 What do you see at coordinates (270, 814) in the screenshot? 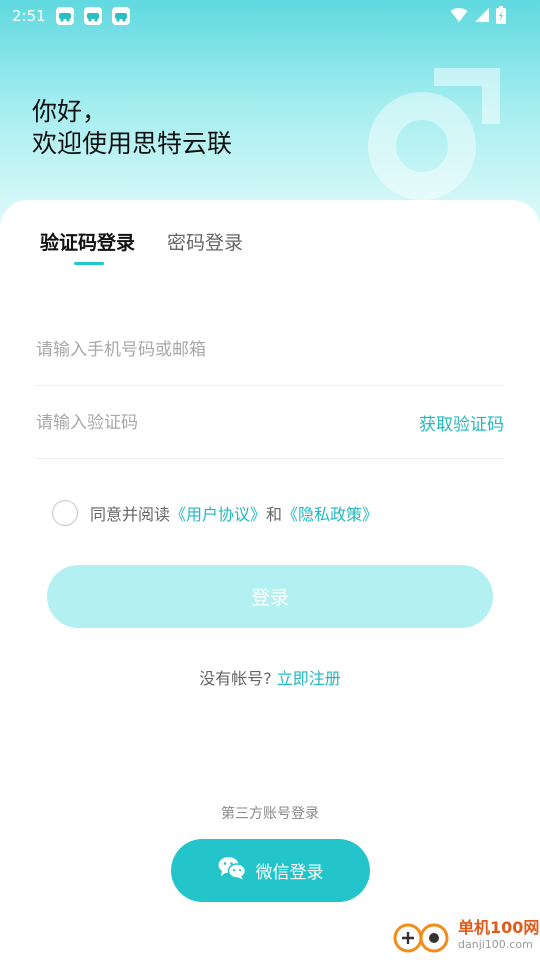
I see `third-party-login-title: 第三方账号登录` at bounding box center [270, 814].